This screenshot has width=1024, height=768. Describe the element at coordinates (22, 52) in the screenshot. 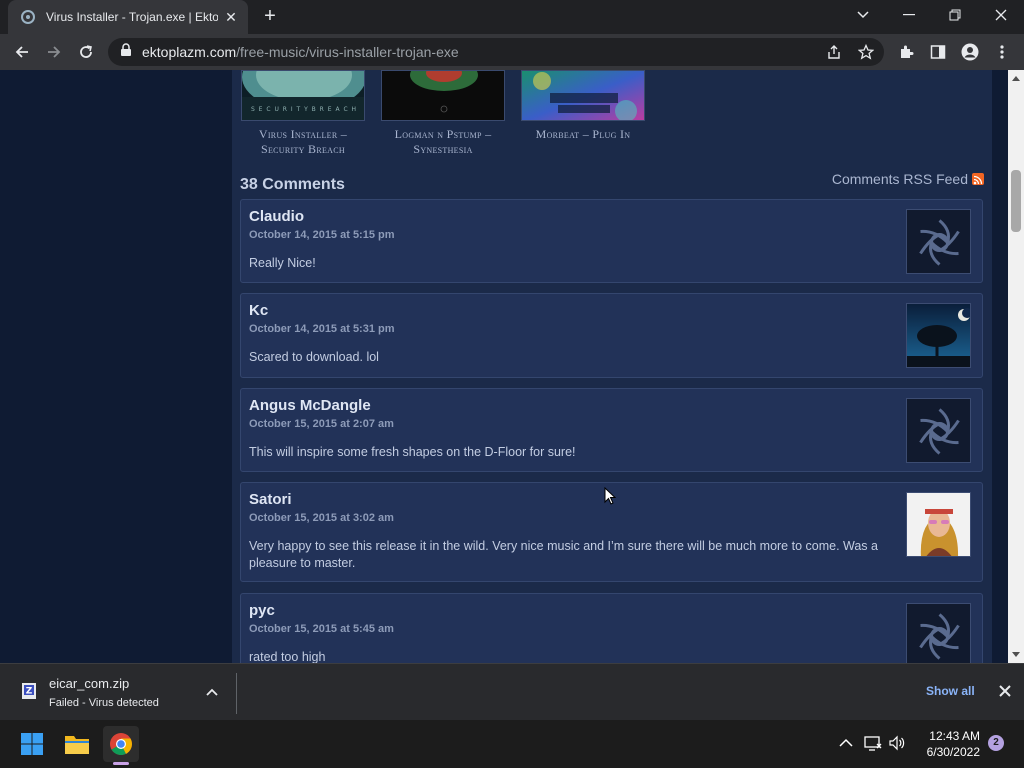

I see `back-icon` at that location.